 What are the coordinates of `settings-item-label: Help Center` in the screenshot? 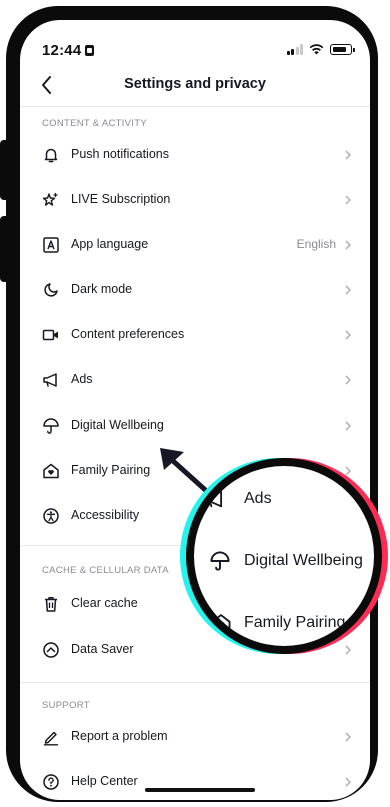 It's located at (104, 781).